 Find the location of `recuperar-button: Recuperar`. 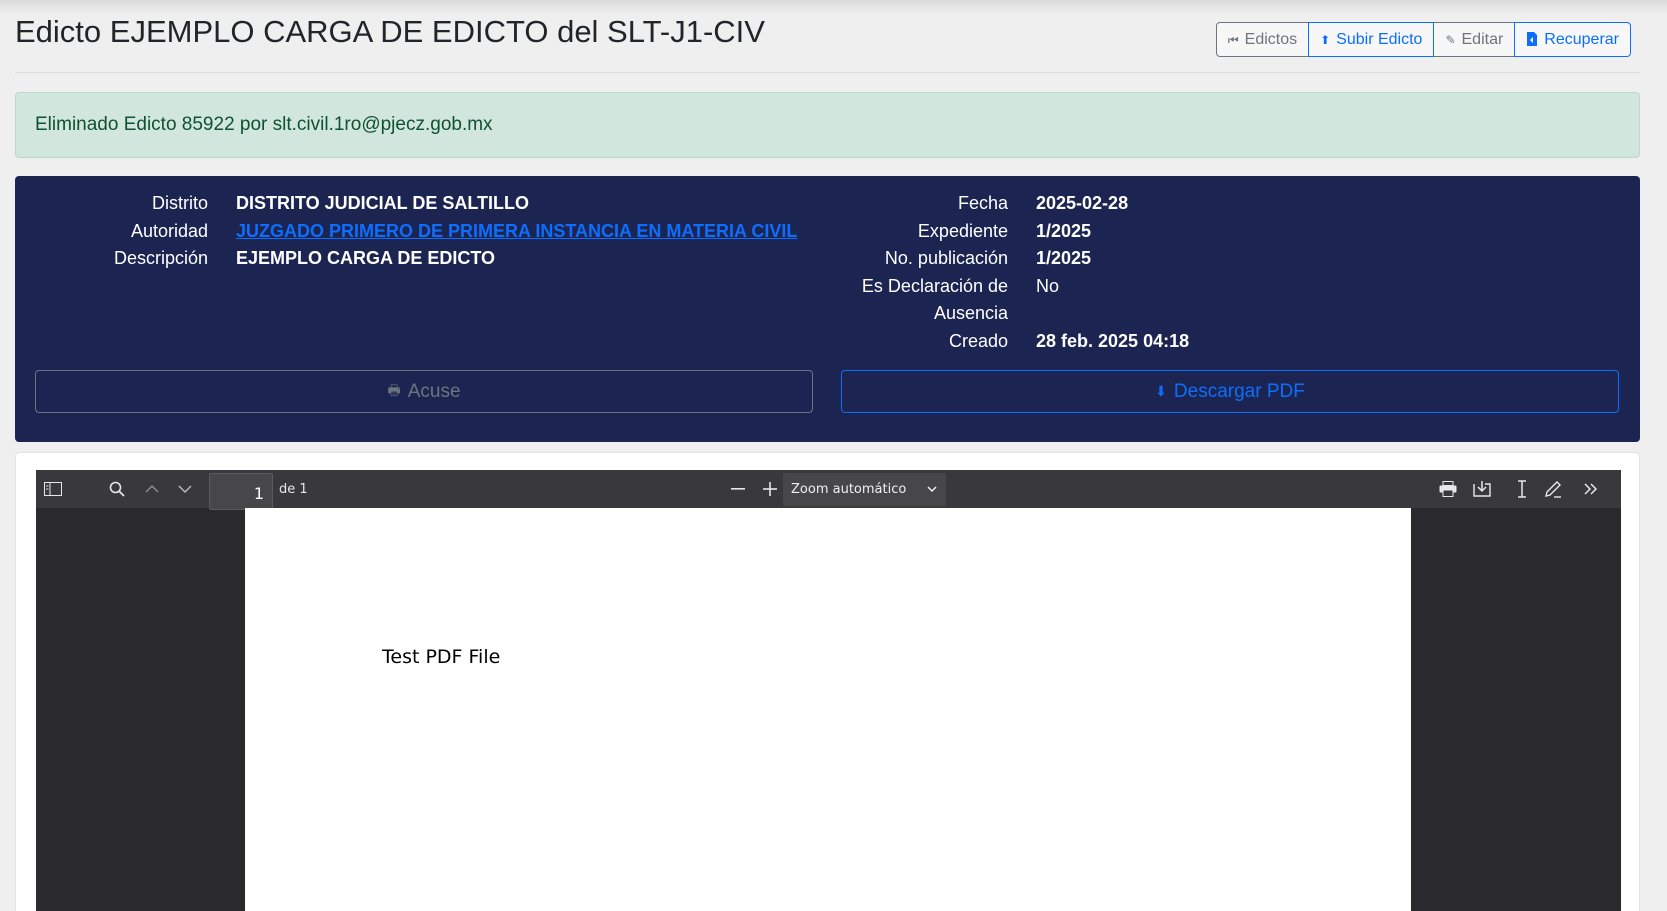

recuperar-button: Recuperar is located at coordinates (1572, 39).